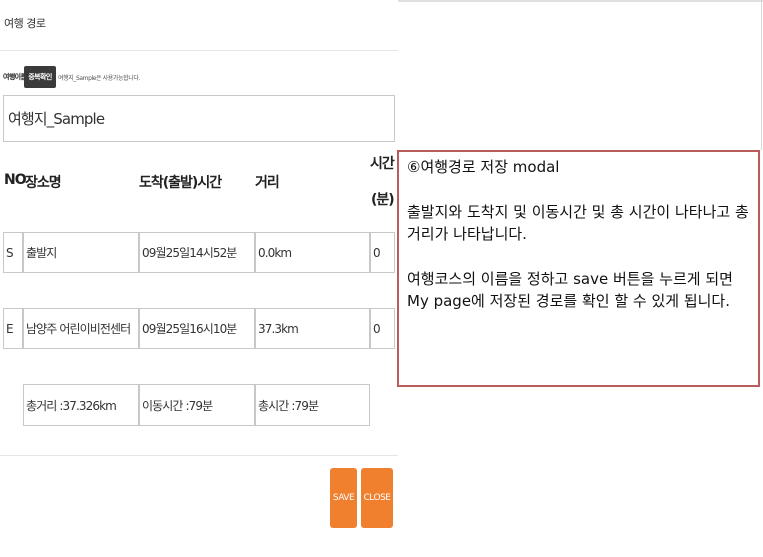 The height and width of the screenshot is (557, 763). I want to click on availability-hint: 여행지_Sample은 사용가능합니다., so click(99, 78).